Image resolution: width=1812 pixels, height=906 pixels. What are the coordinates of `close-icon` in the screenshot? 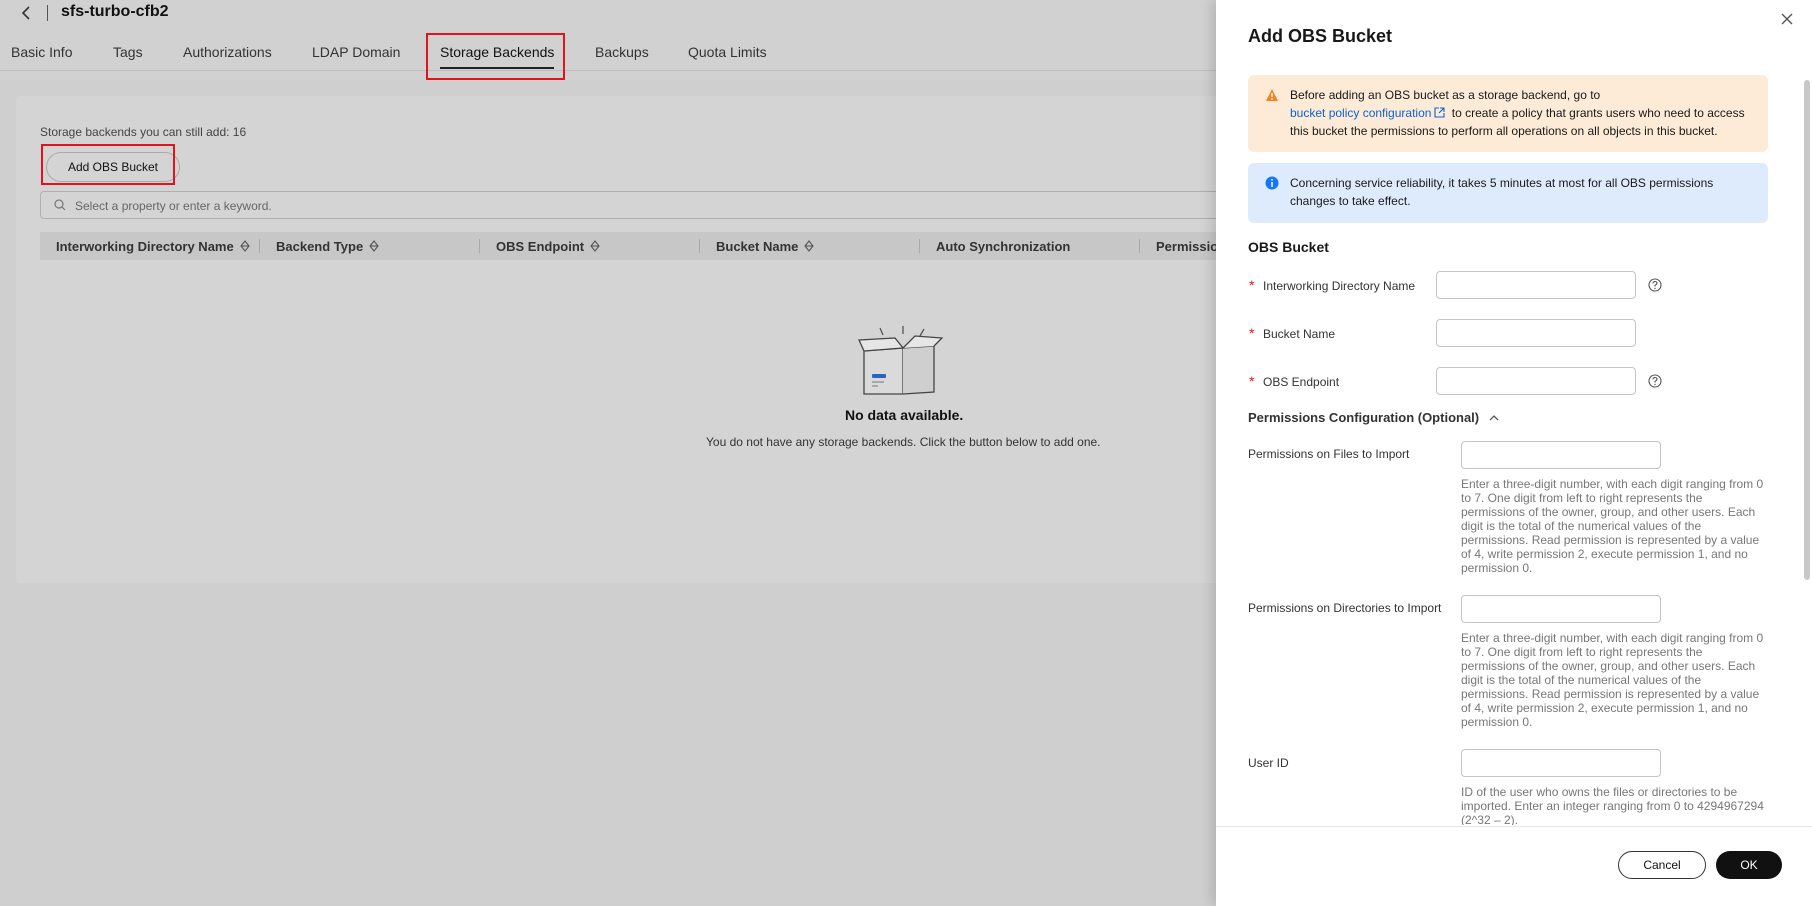 It's located at (1787, 19).